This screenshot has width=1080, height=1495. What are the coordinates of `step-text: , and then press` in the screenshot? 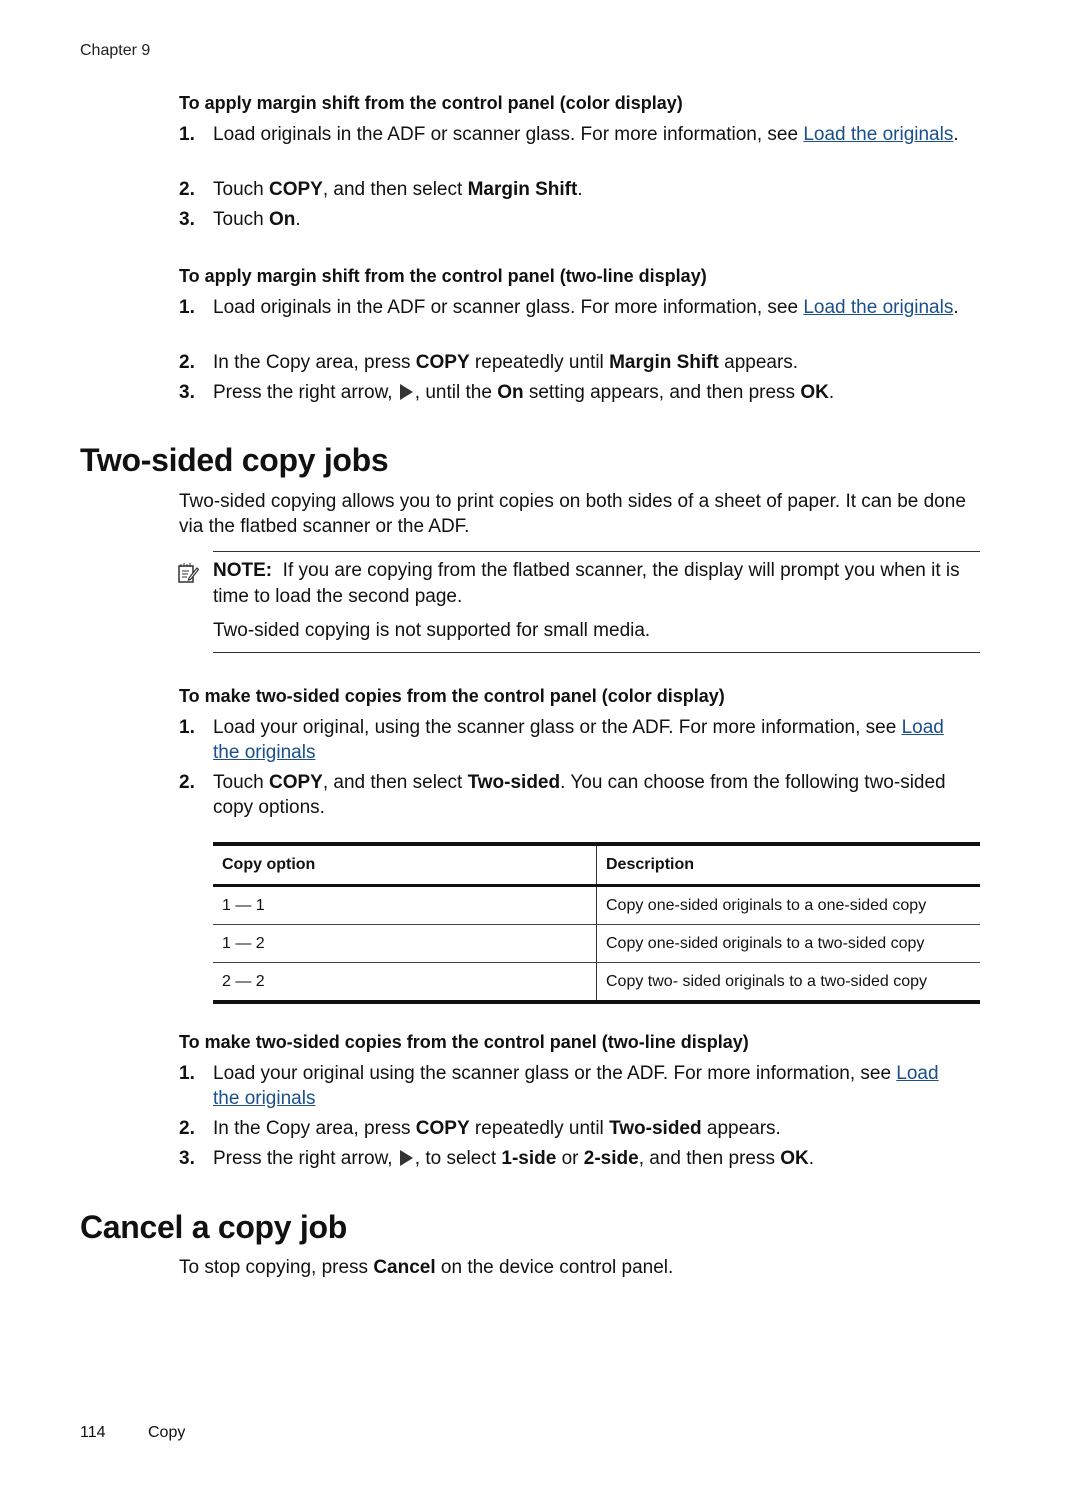 It's located at (709, 1158).